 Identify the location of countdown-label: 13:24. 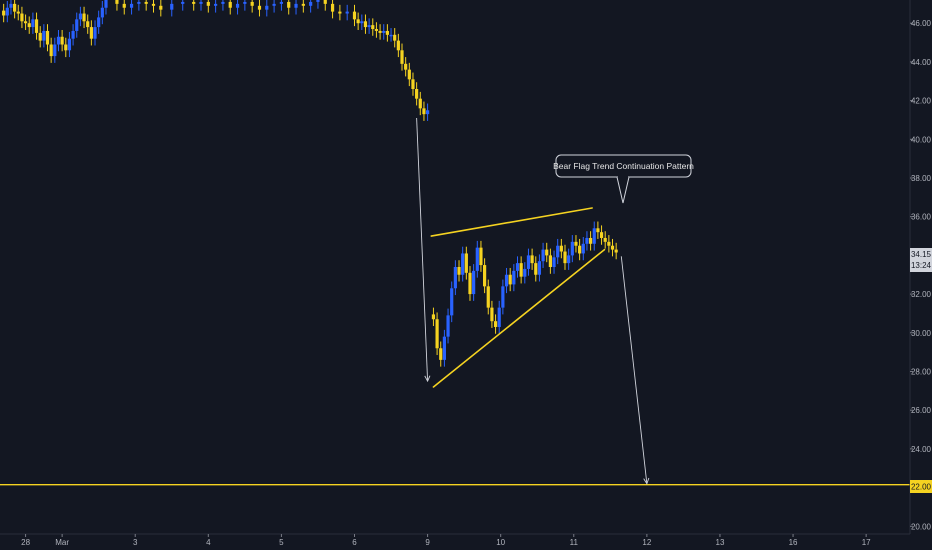
(921, 265).